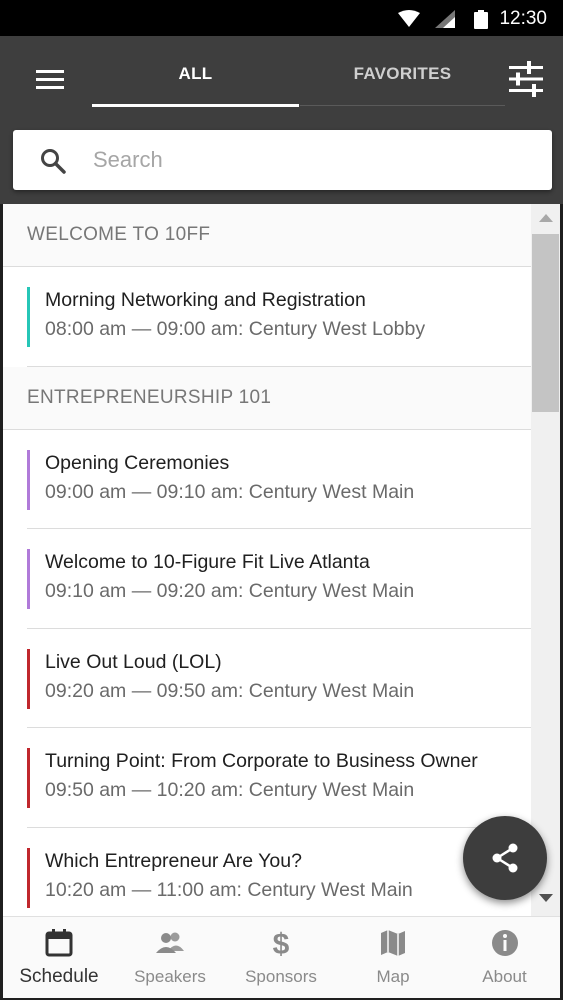 Image resolution: width=563 pixels, height=1000 pixels. Describe the element at coordinates (402, 105) in the screenshot. I see `tab-divider` at that location.